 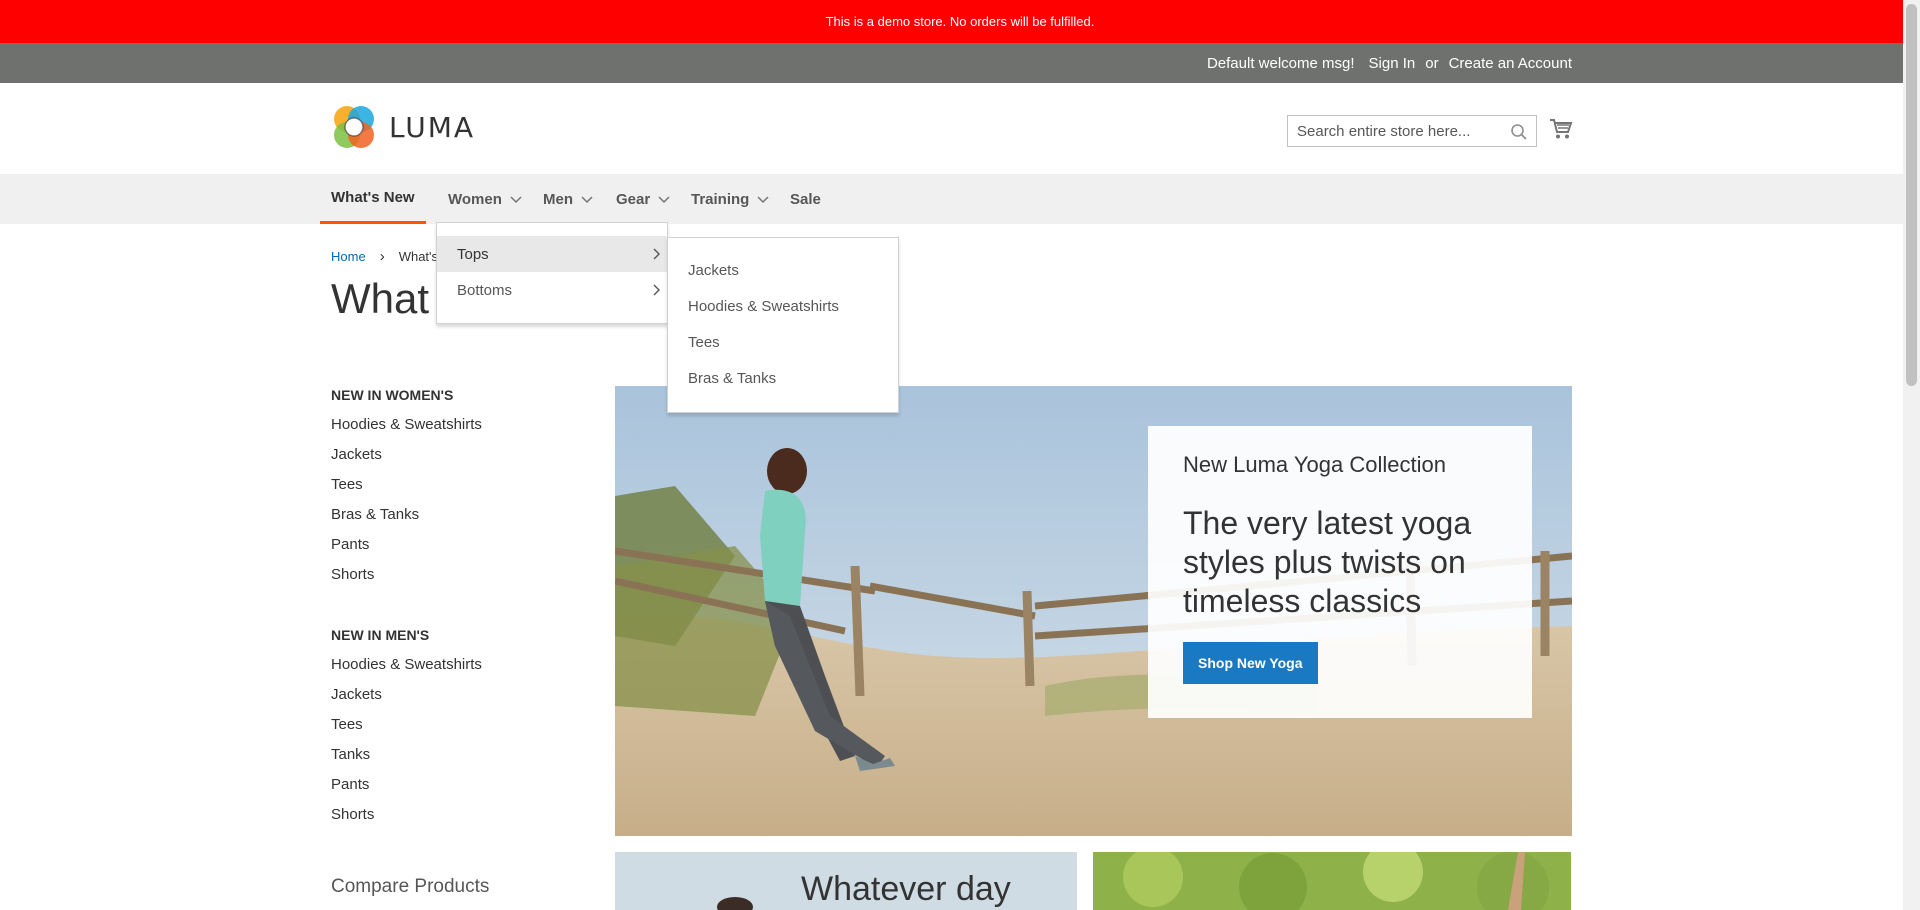 What do you see at coordinates (380, 635) in the screenshot?
I see `sidebar-heading-men: New in men's` at bounding box center [380, 635].